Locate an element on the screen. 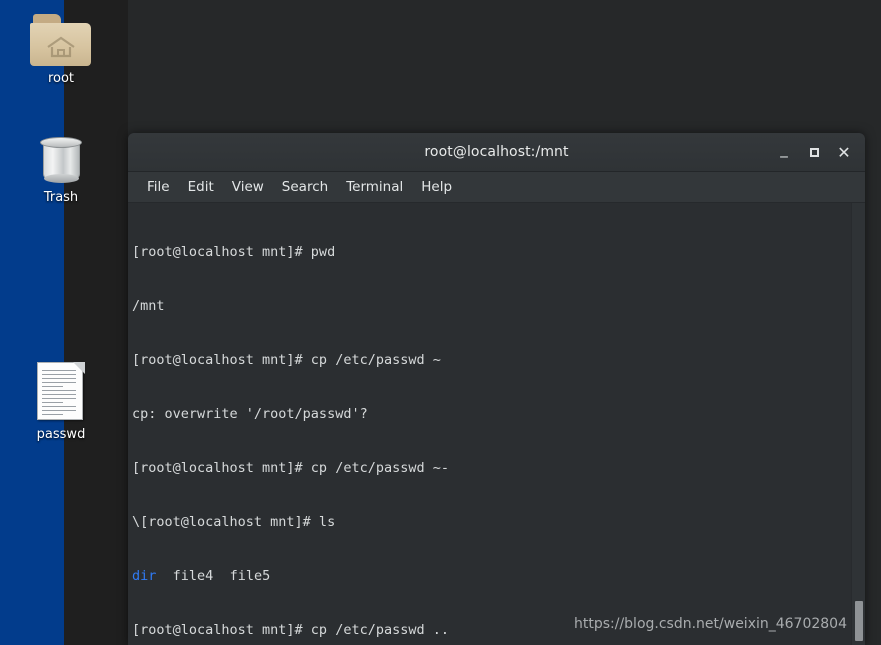 This screenshot has height=645, width=881. desktop-icon-label: Trash is located at coordinates (61, 197).